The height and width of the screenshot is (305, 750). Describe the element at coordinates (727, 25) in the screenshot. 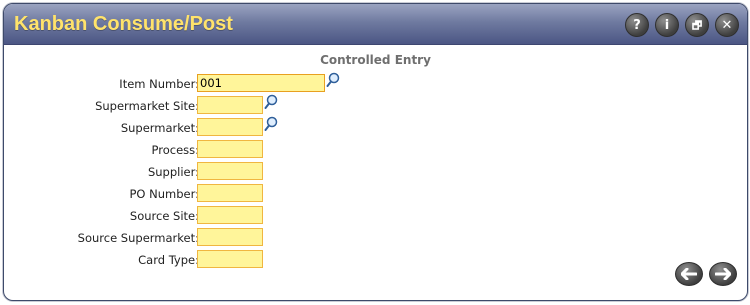

I see `close-icon: ✕` at that location.